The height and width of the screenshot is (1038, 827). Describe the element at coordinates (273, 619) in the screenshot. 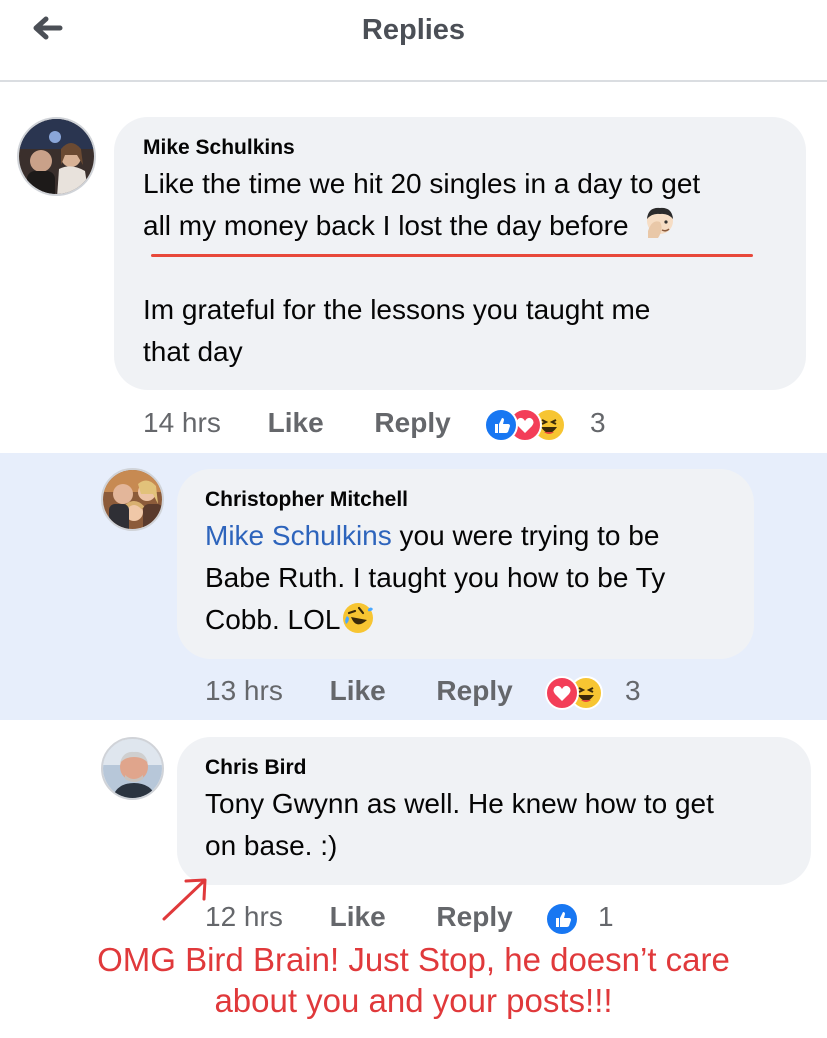

I see `comment-text-span: Cobb. LOL` at that location.